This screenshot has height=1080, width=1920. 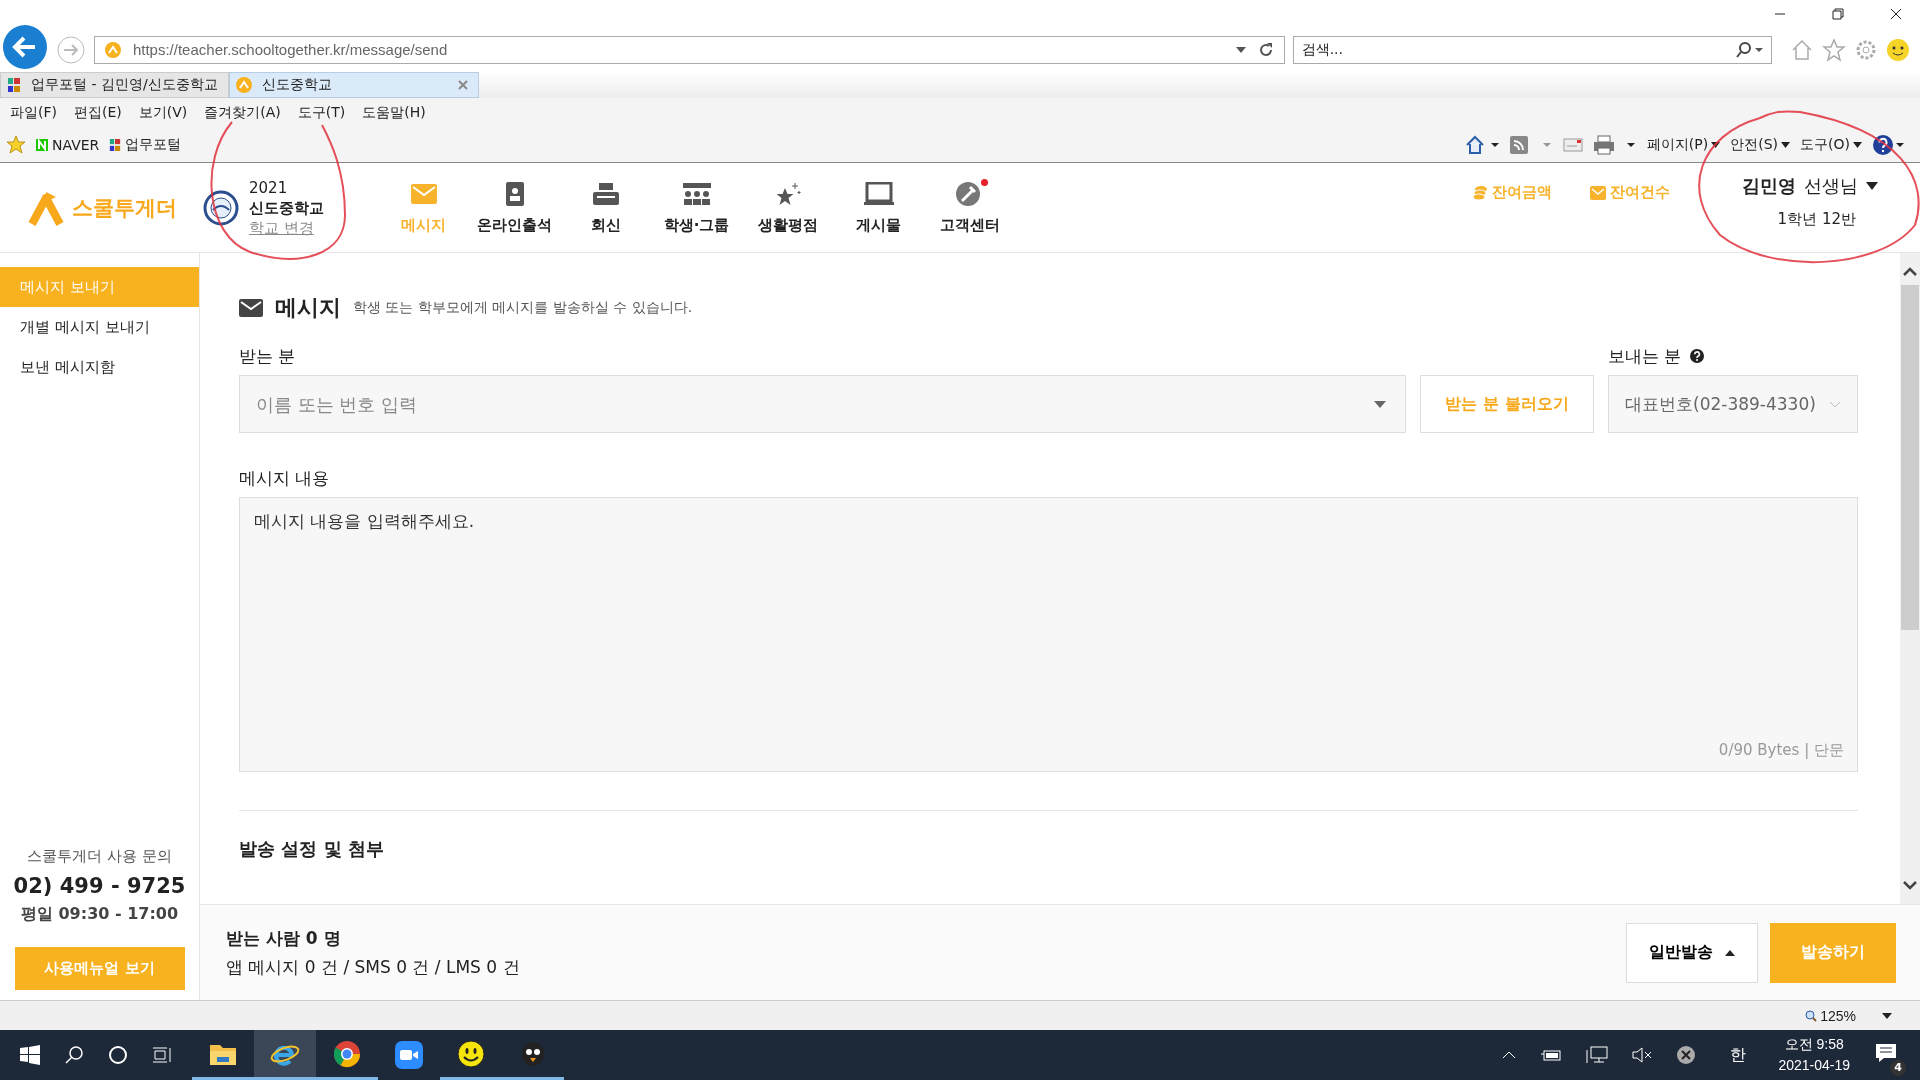 I want to click on browser-tab: 업무포털 - 김민영/신도중학교, so click(x=114, y=85).